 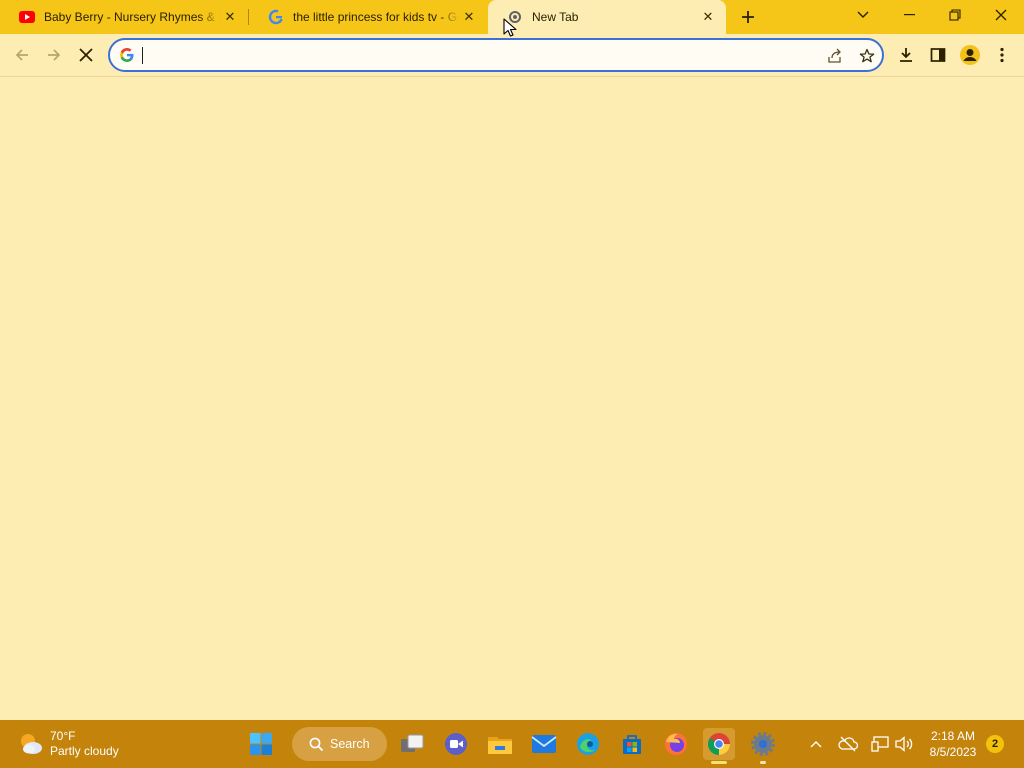 I want to click on search-label: Search, so click(x=350, y=744).